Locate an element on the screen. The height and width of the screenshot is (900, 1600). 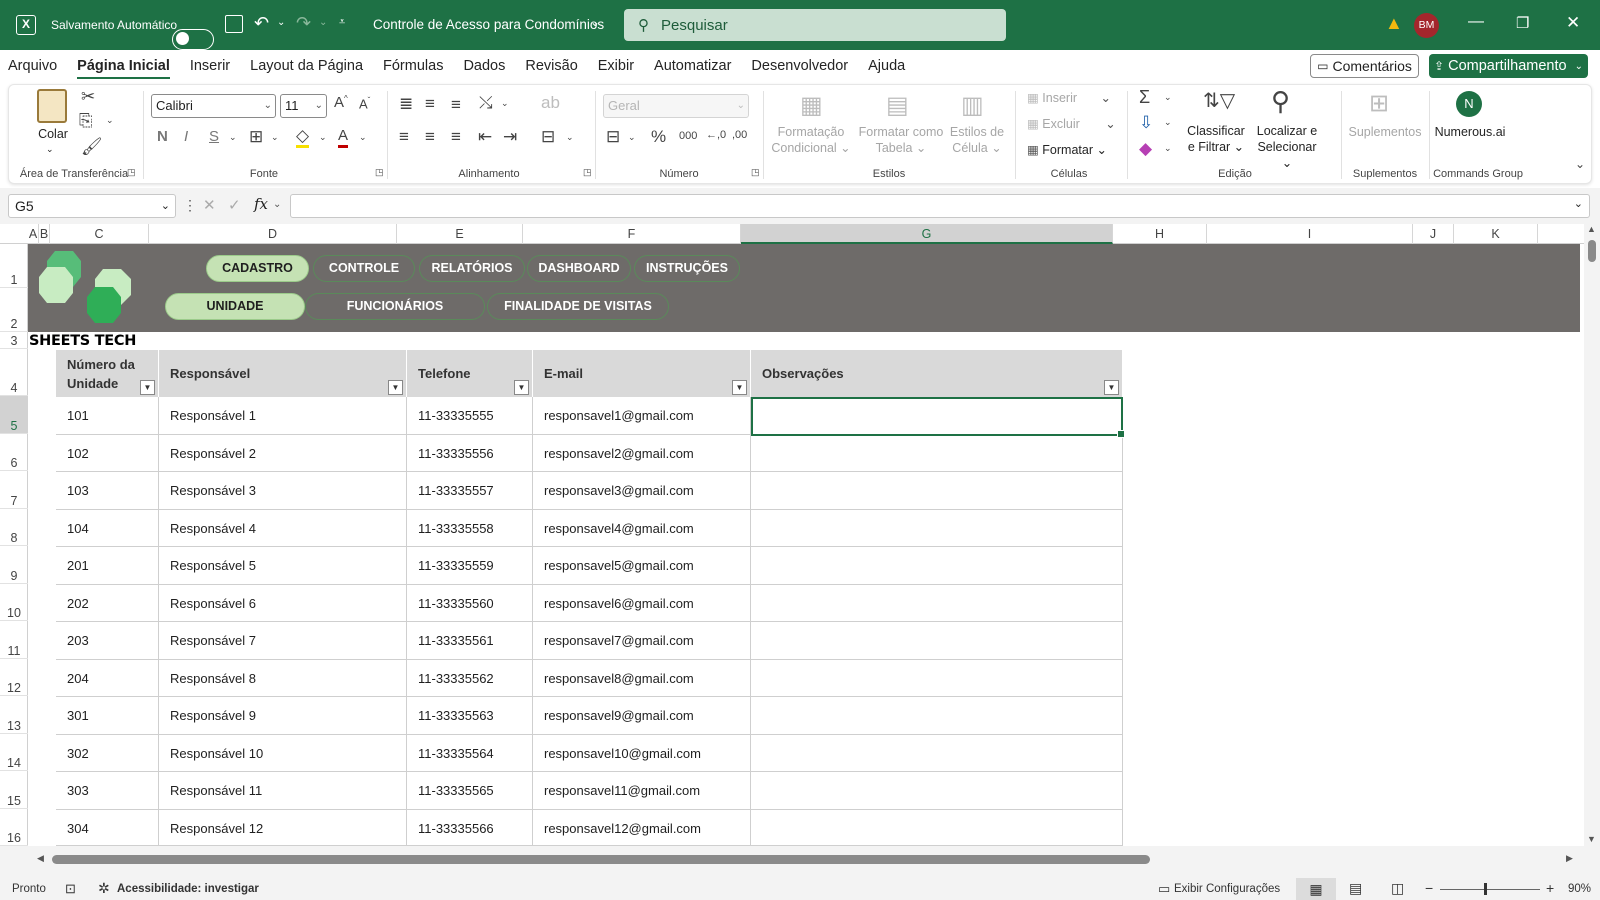
fill-color-icon: ◇ is located at coordinates (303, 137).